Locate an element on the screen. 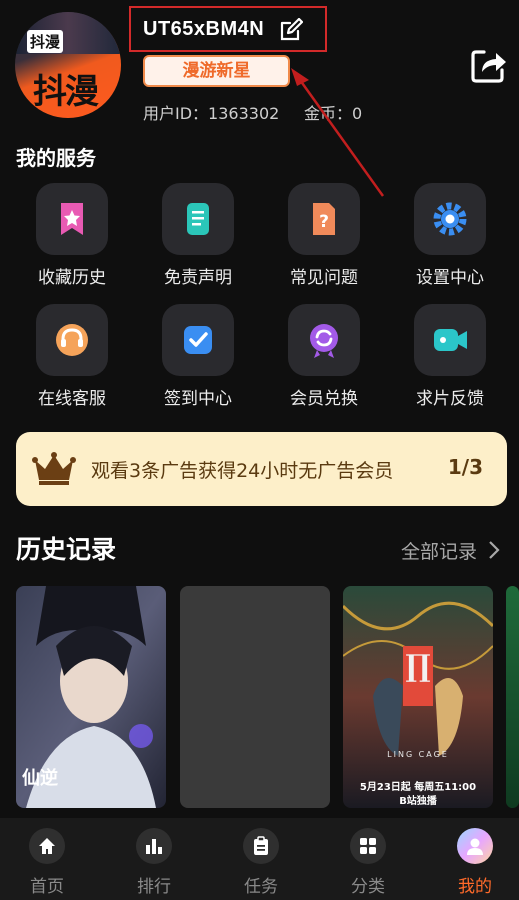 The image size is (519, 900). cover-title: 仙逆 is located at coordinates (40, 778).